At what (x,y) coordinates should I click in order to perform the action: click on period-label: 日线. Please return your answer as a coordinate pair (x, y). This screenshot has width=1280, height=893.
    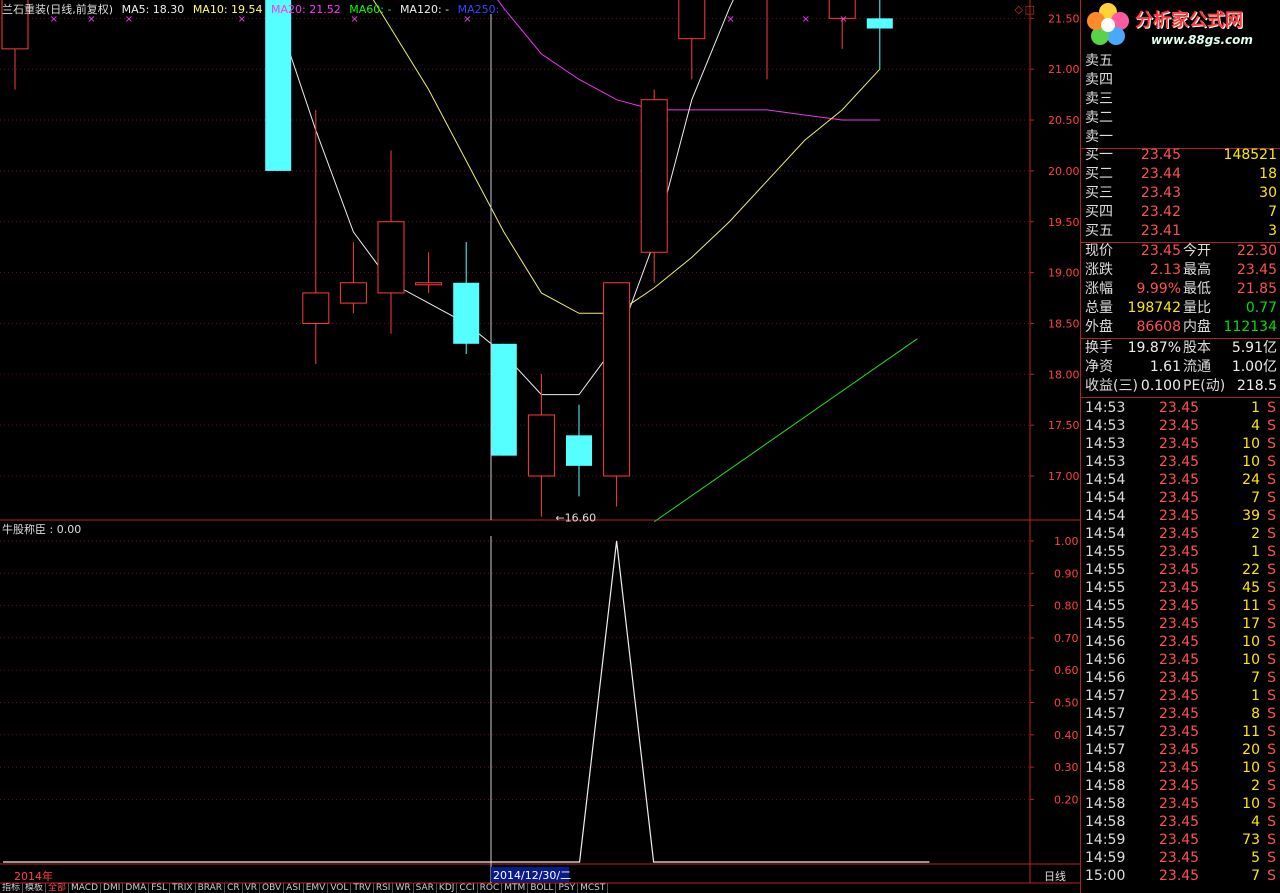
    Looking at the image, I should click on (1055, 876).